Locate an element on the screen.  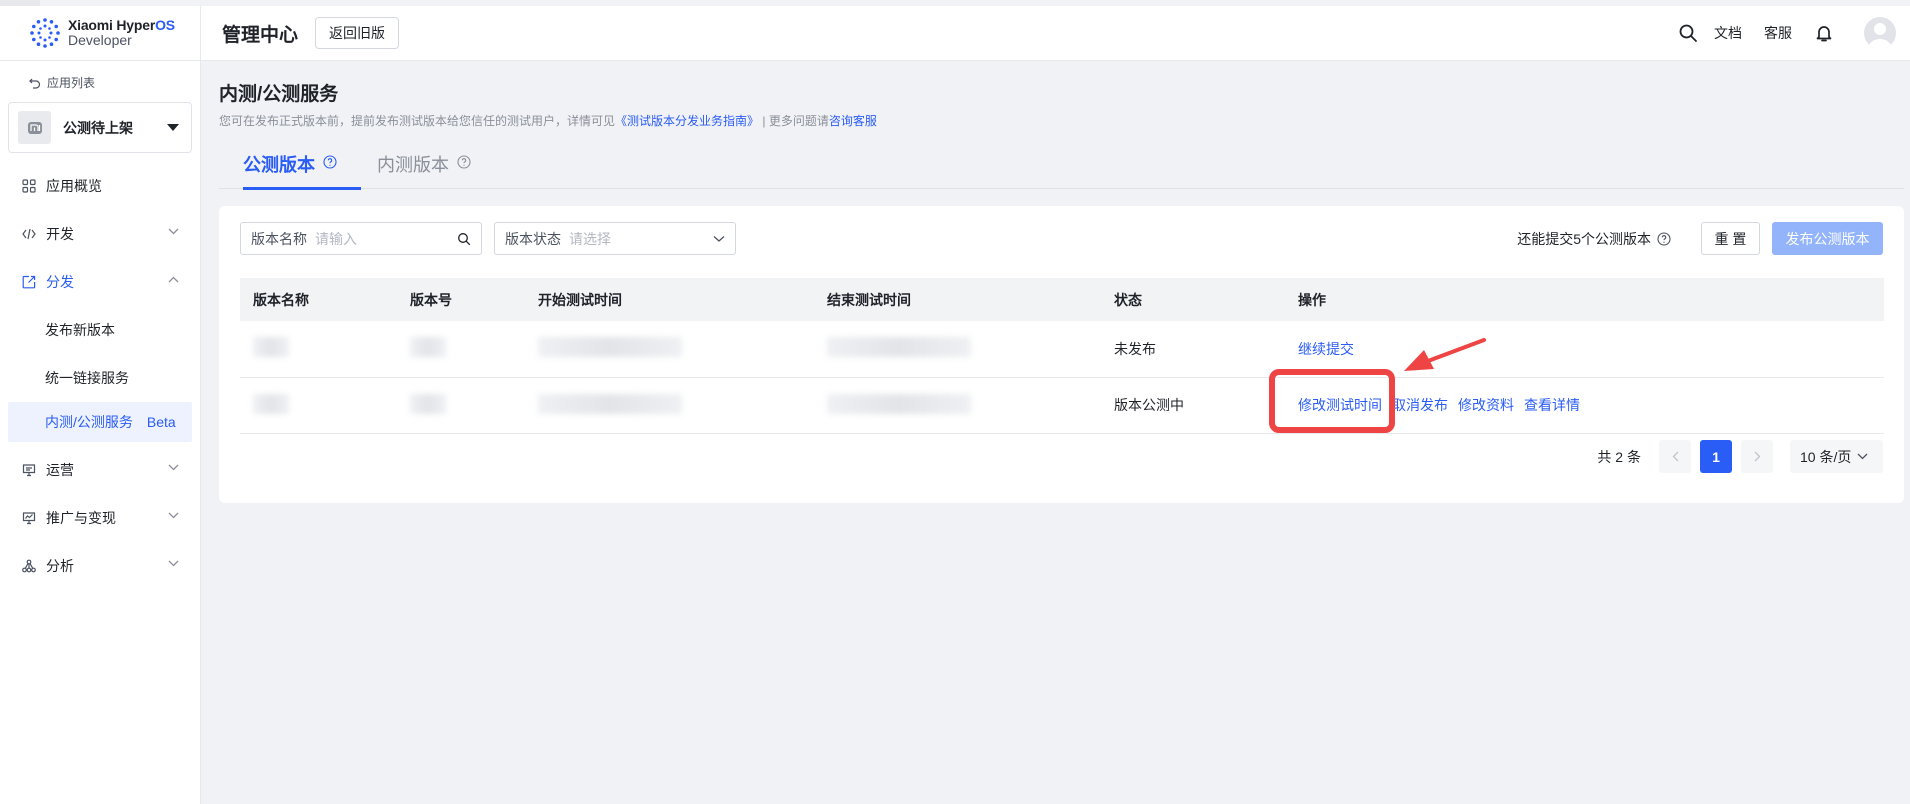
sidebar-item-analytics: 分析 is located at coordinates (100, 566).